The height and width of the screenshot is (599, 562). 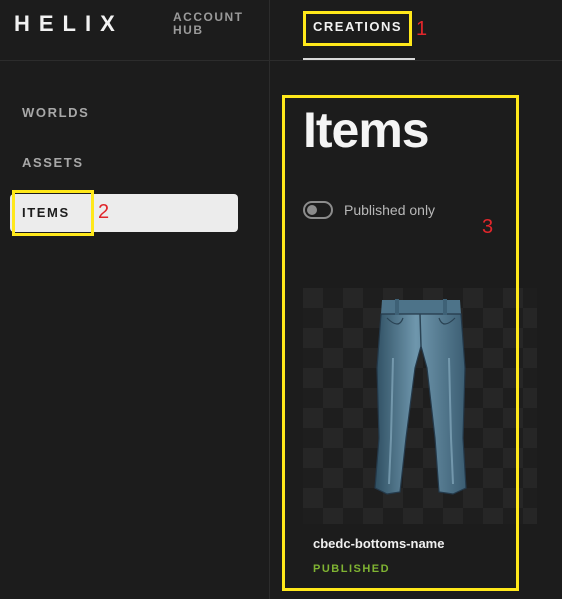 I want to click on sidebar-item-worlds: WORLDS, so click(x=124, y=113).